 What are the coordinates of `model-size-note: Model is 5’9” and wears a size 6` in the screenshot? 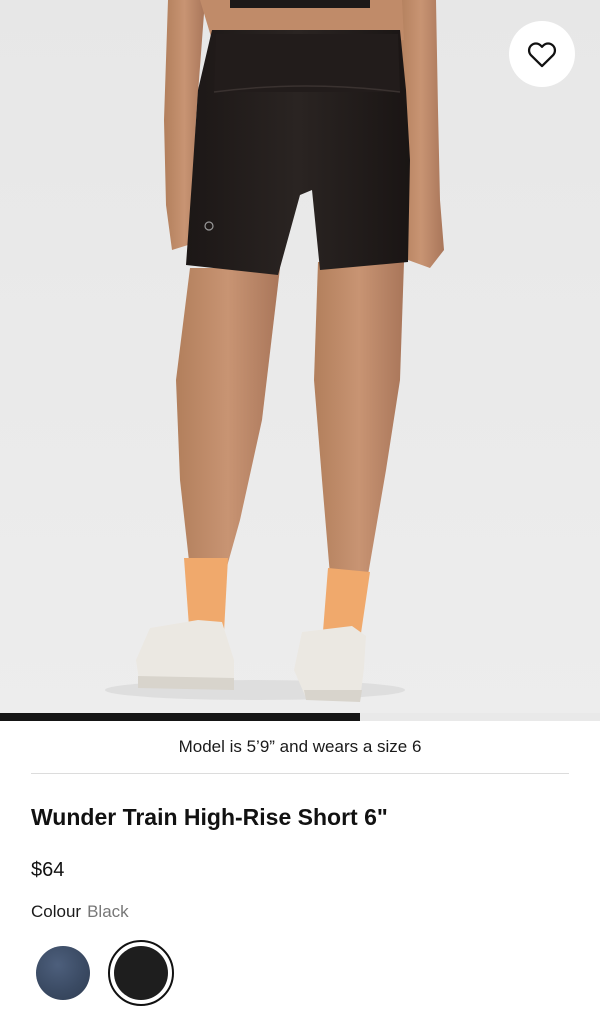 It's located at (300, 746).